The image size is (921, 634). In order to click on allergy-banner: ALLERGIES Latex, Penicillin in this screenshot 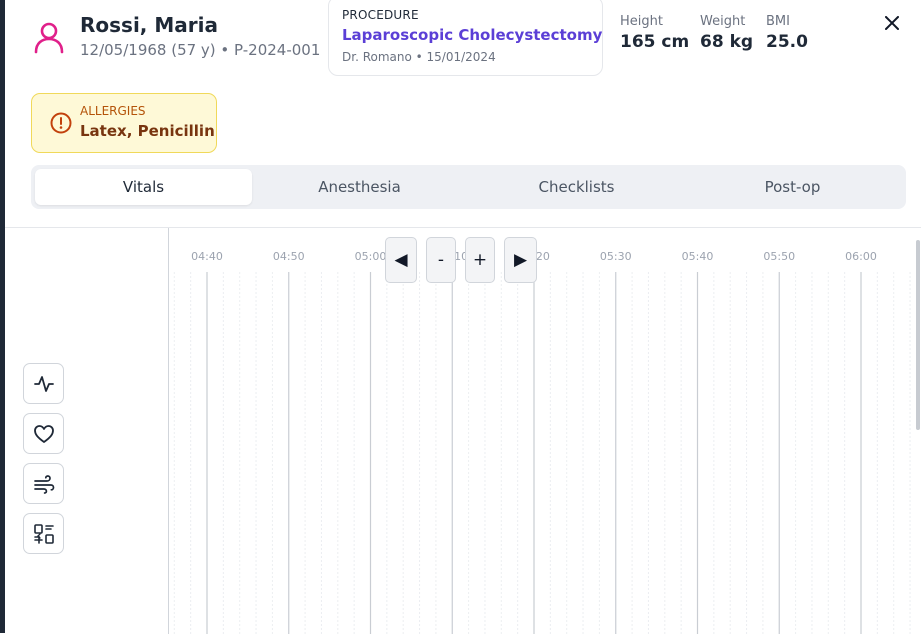, I will do `click(124, 123)`.